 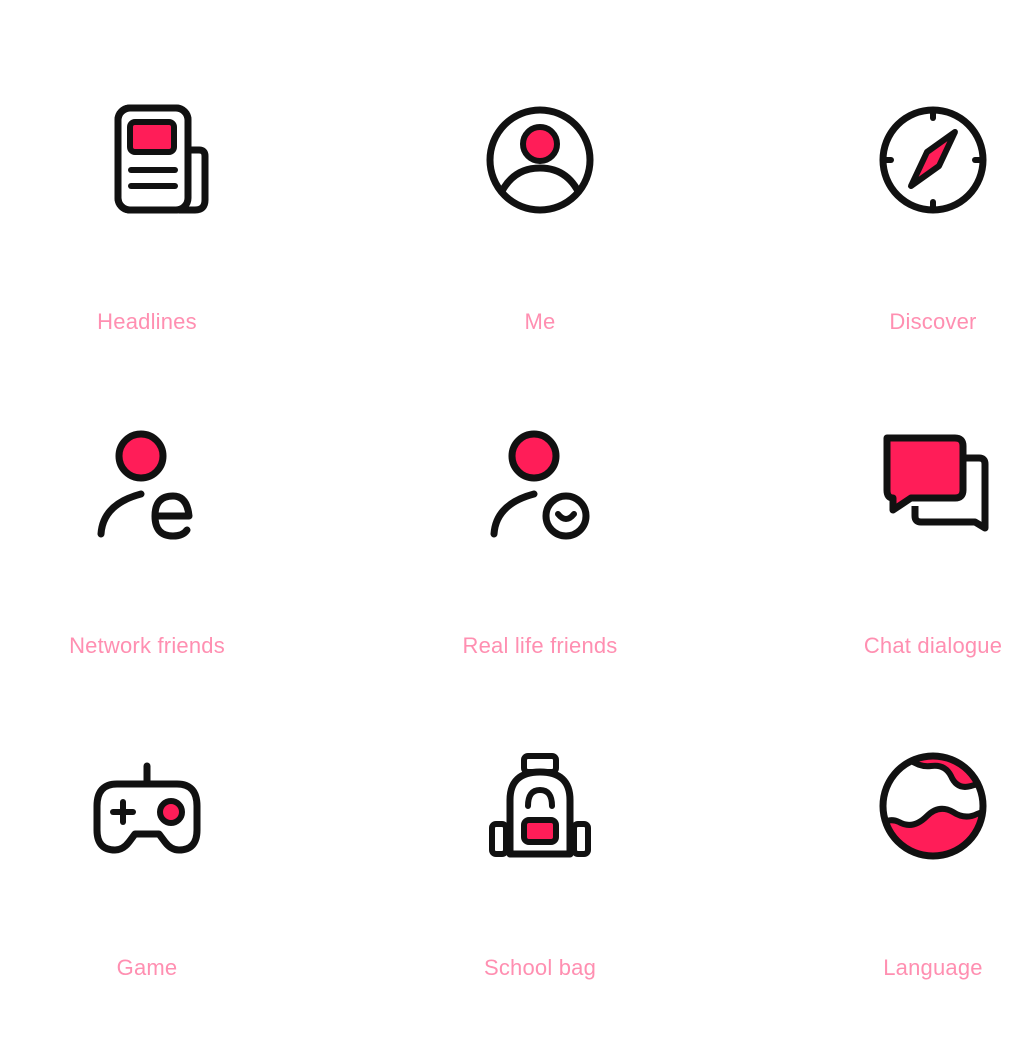 What do you see at coordinates (540, 645) in the screenshot?
I see `icon-label: Real life friends` at bounding box center [540, 645].